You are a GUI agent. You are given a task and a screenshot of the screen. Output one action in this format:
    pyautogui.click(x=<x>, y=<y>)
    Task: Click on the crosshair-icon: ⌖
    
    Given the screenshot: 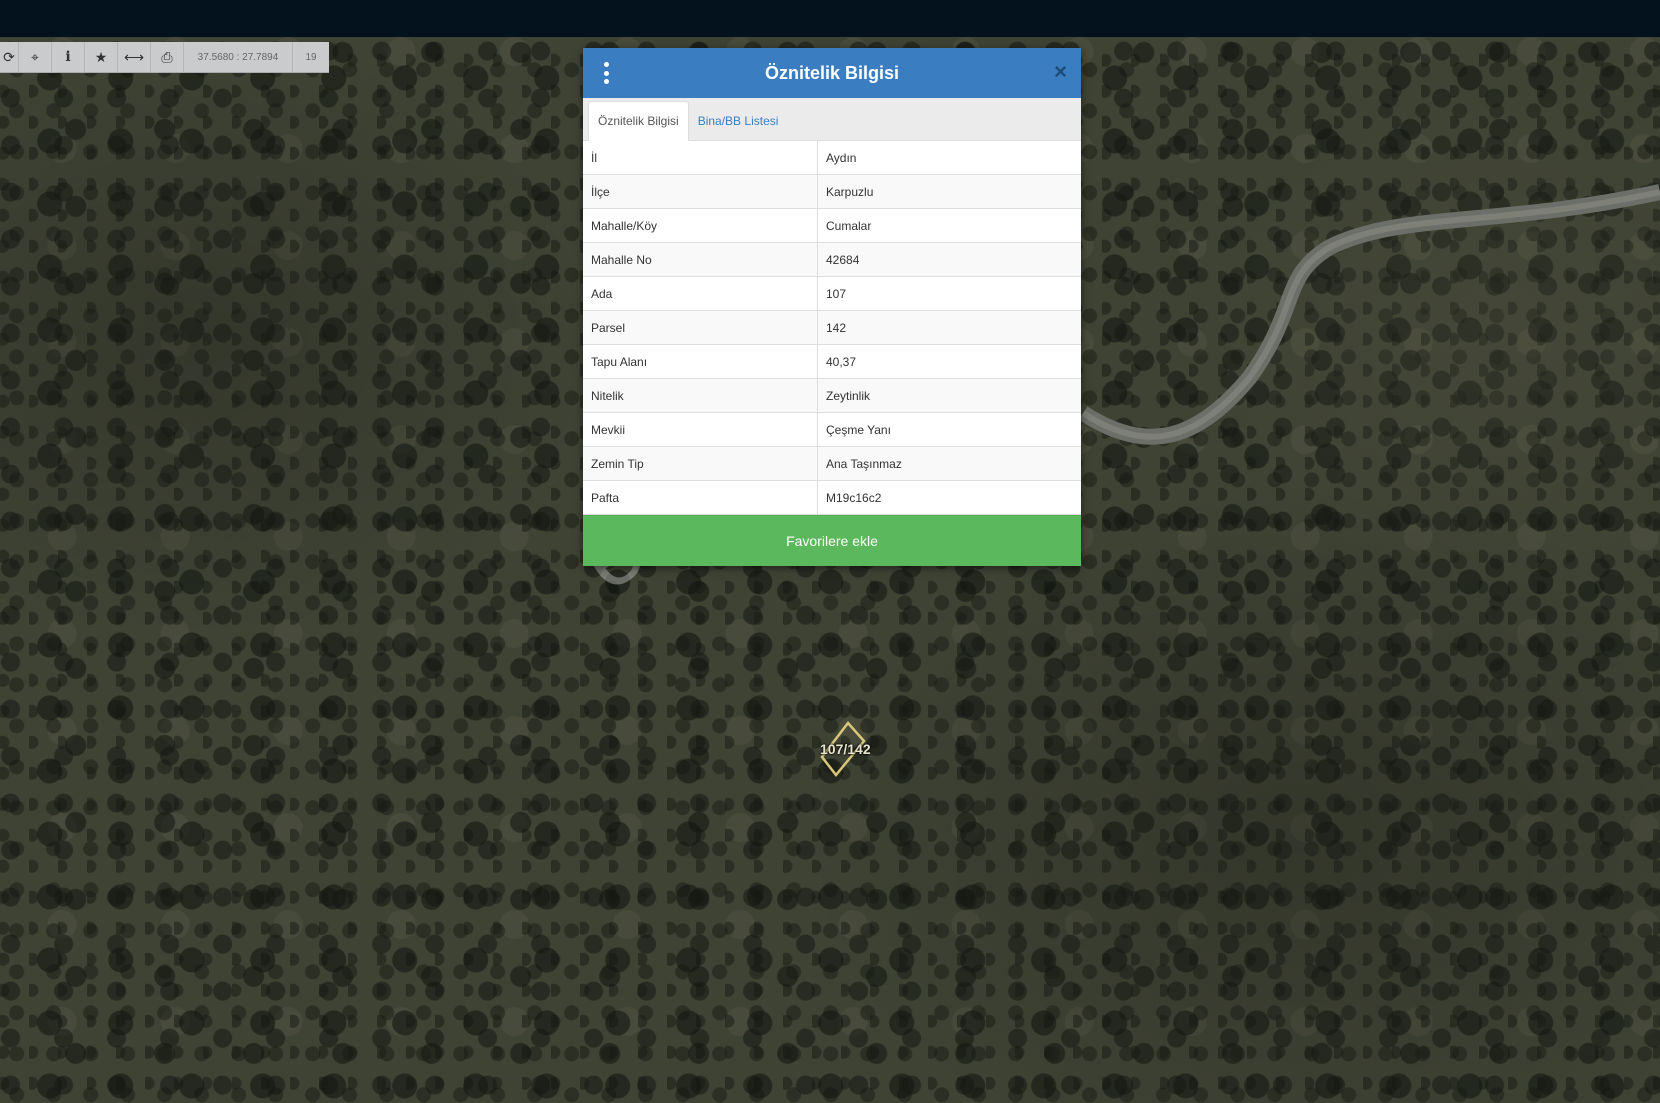 What is the action you would take?
    pyautogui.click(x=35, y=57)
    